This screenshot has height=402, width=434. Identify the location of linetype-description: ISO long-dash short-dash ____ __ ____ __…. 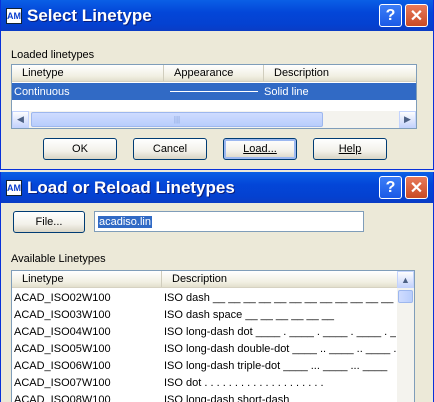
(280, 398).